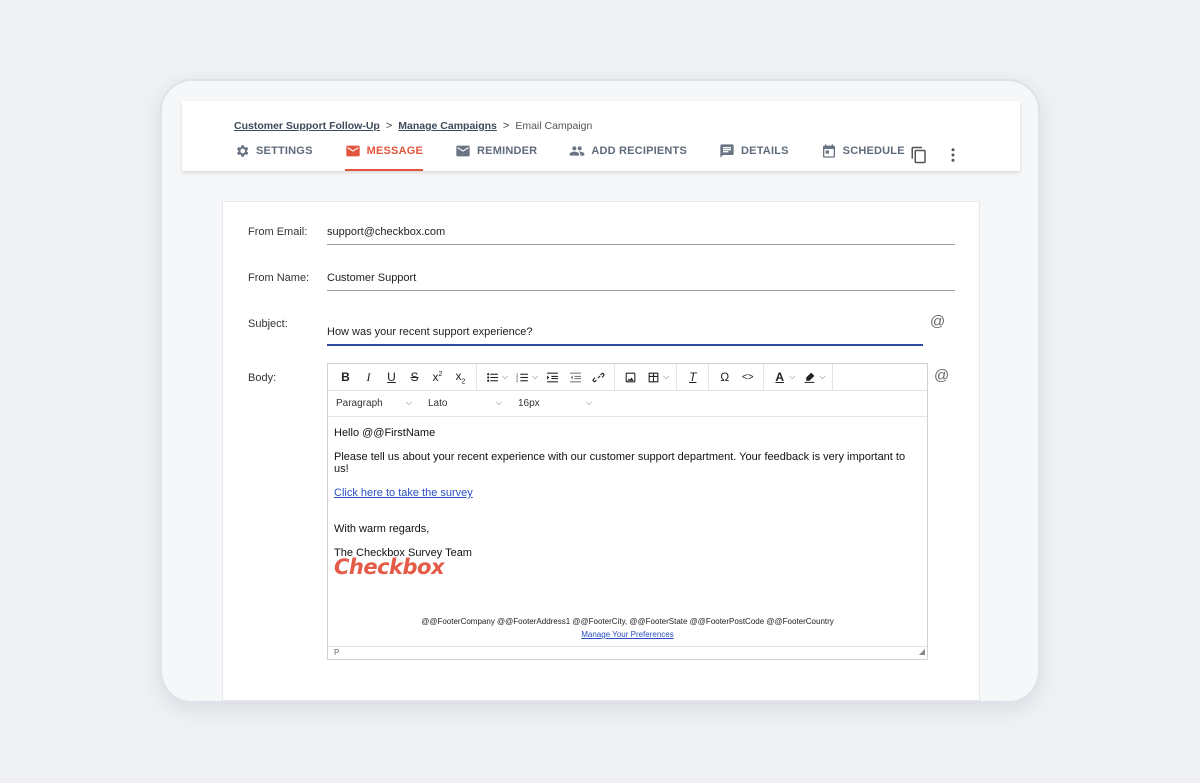 Image resolution: width=1200 pixels, height=783 pixels. Describe the element at coordinates (382, 529) in the screenshot. I see `closing-text: With warm regards,` at that location.